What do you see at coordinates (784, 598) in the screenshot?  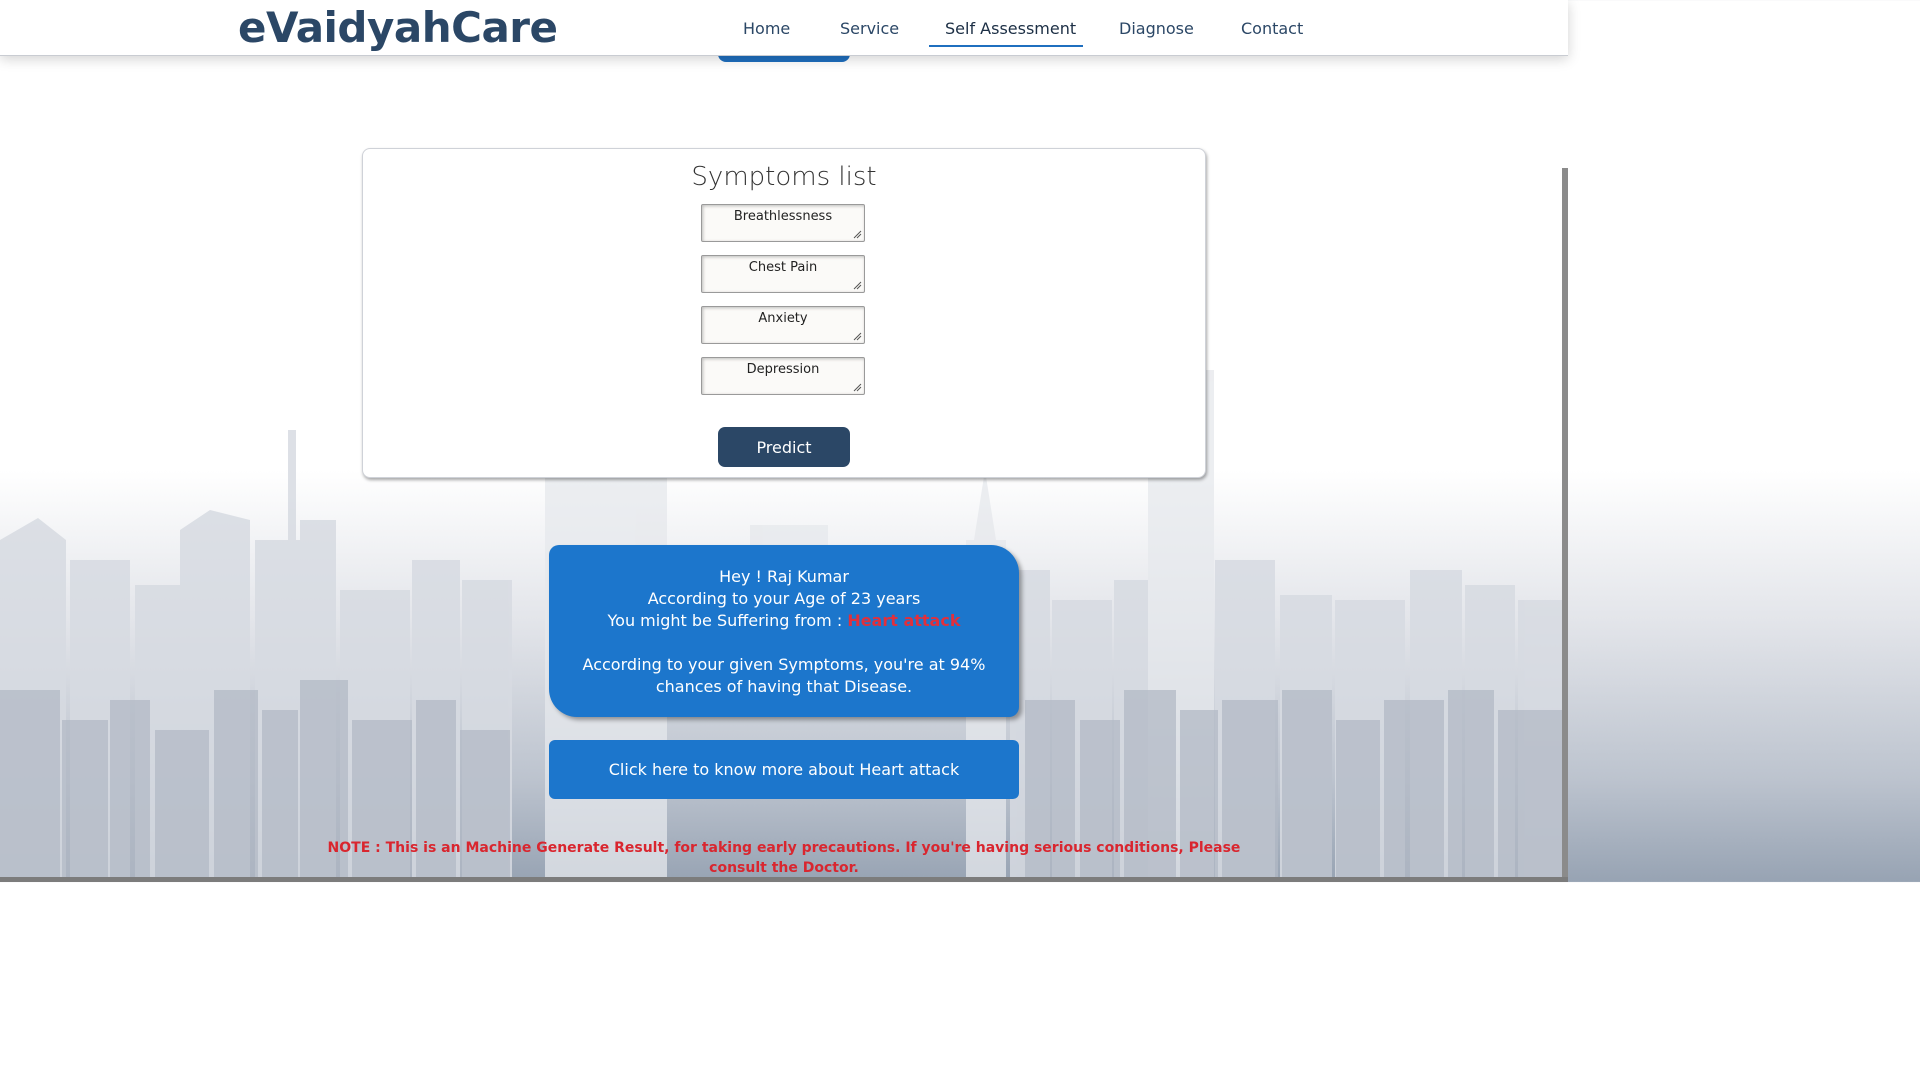 I see `result-age-line: According to your Age of 23 years` at bounding box center [784, 598].